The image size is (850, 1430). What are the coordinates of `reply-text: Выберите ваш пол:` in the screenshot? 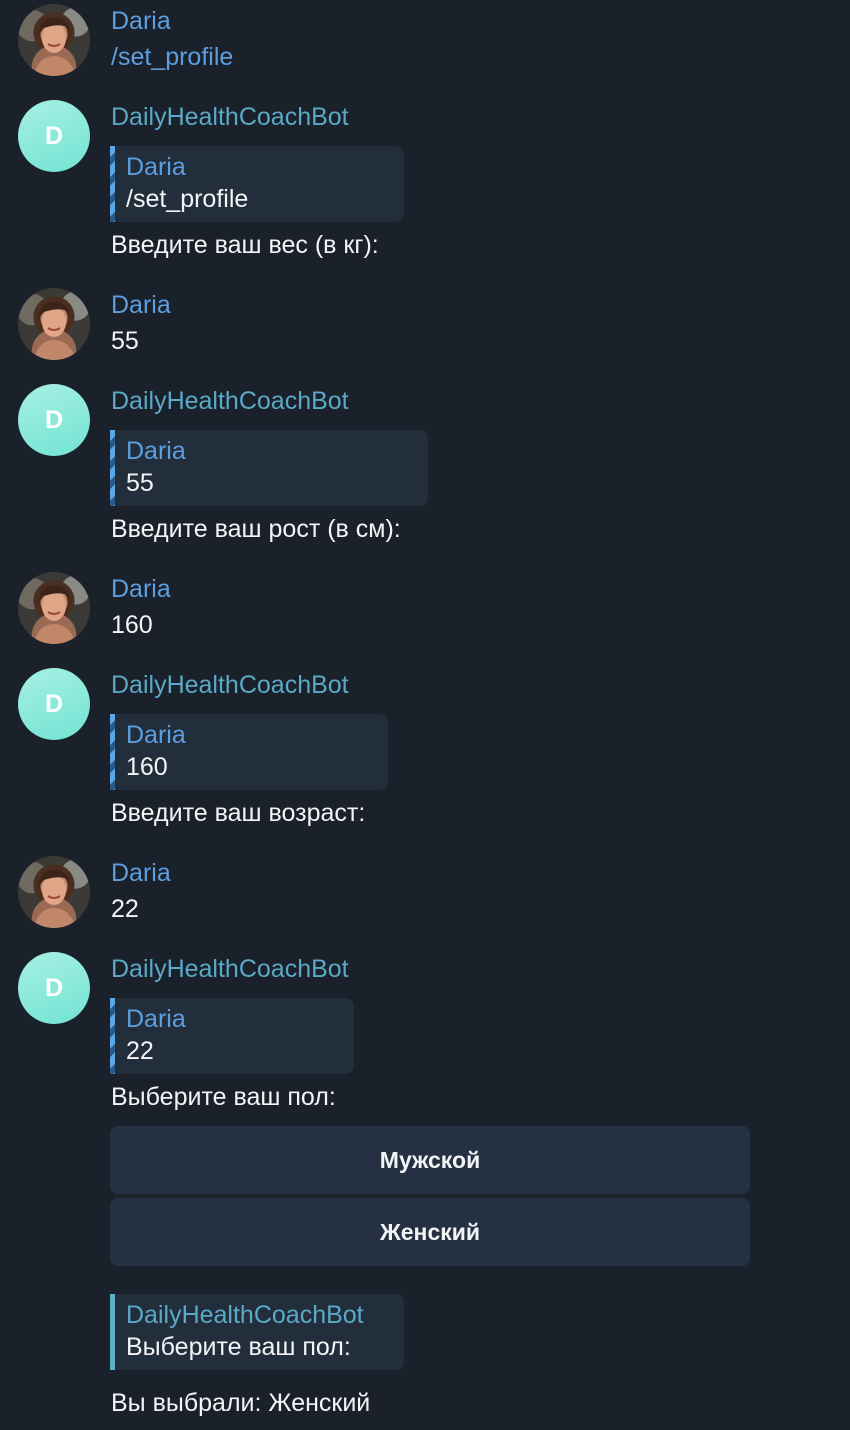 It's located at (238, 1347).